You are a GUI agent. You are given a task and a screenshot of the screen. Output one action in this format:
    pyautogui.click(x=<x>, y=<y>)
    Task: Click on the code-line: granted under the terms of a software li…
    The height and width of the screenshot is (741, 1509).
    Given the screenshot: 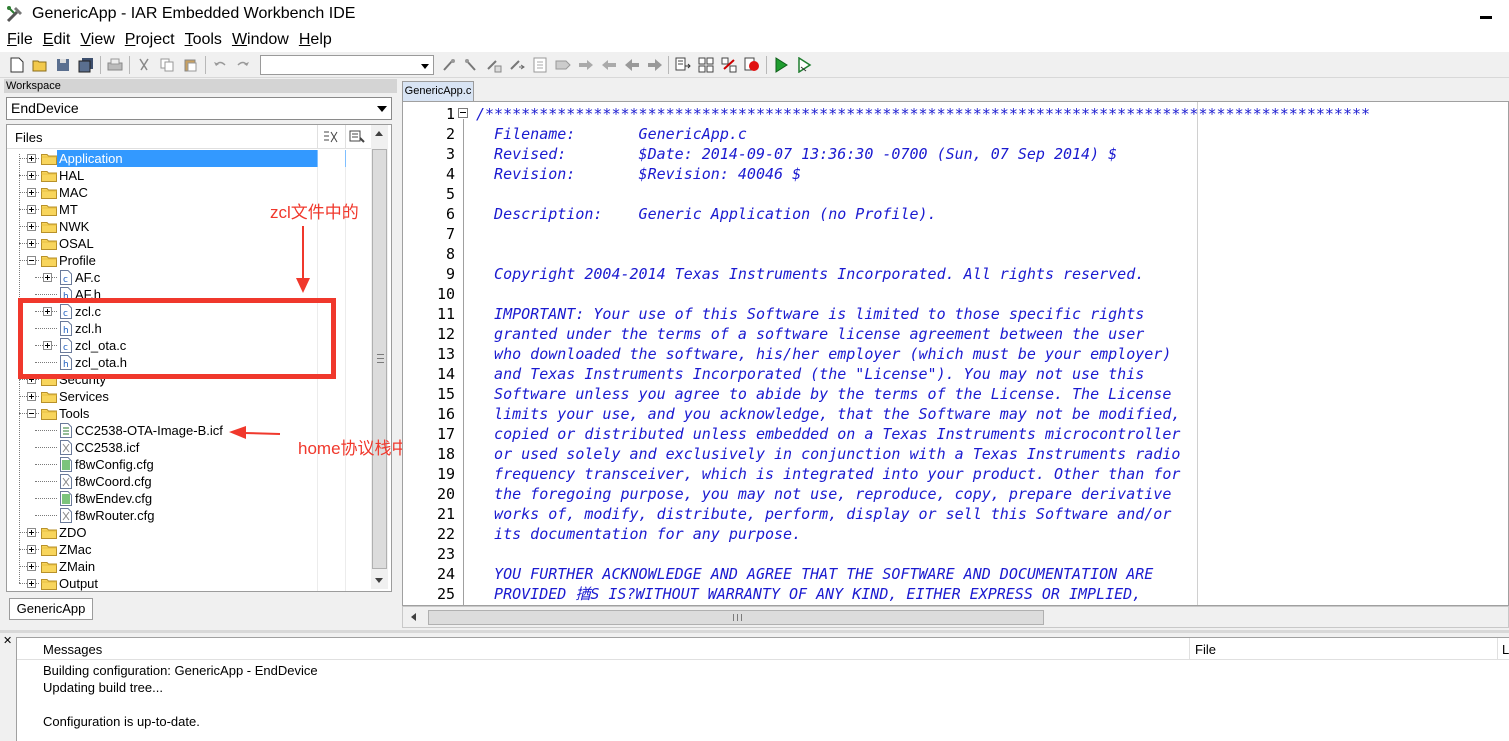 What is the action you would take?
    pyautogui.click(x=810, y=334)
    